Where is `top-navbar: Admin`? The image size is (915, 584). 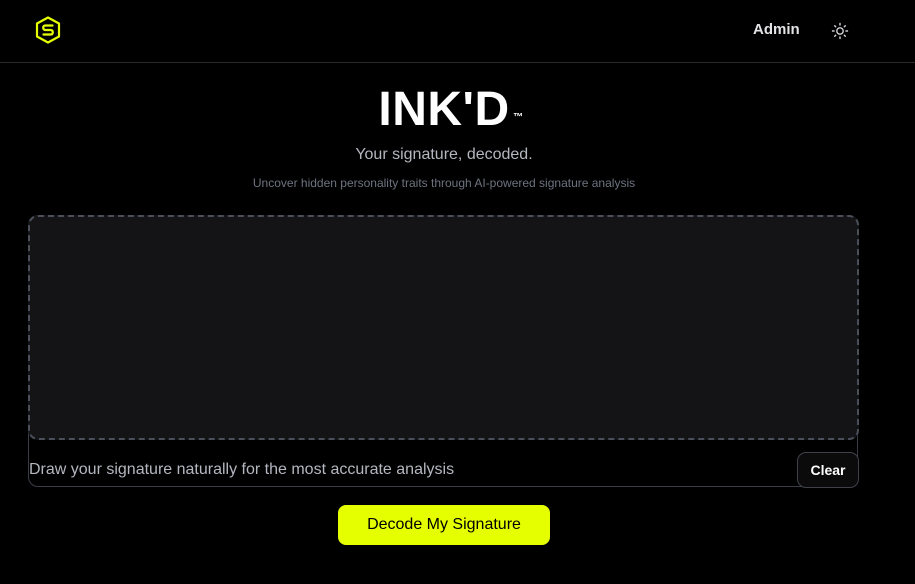 top-navbar: Admin is located at coordinates (457, 31).